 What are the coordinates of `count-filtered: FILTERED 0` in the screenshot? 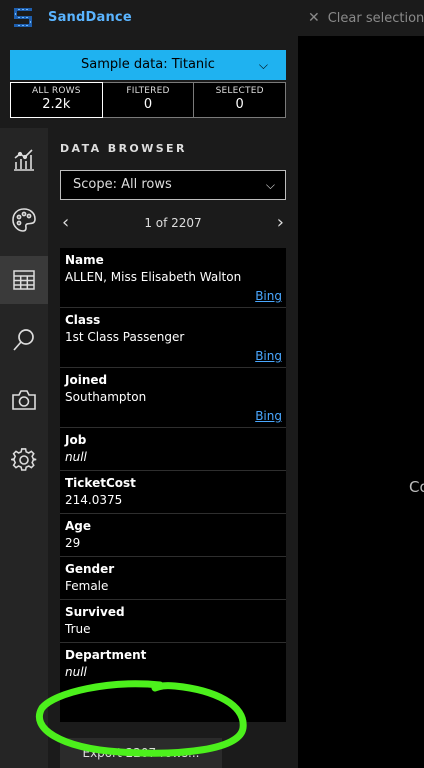 It's located at (148, 100).